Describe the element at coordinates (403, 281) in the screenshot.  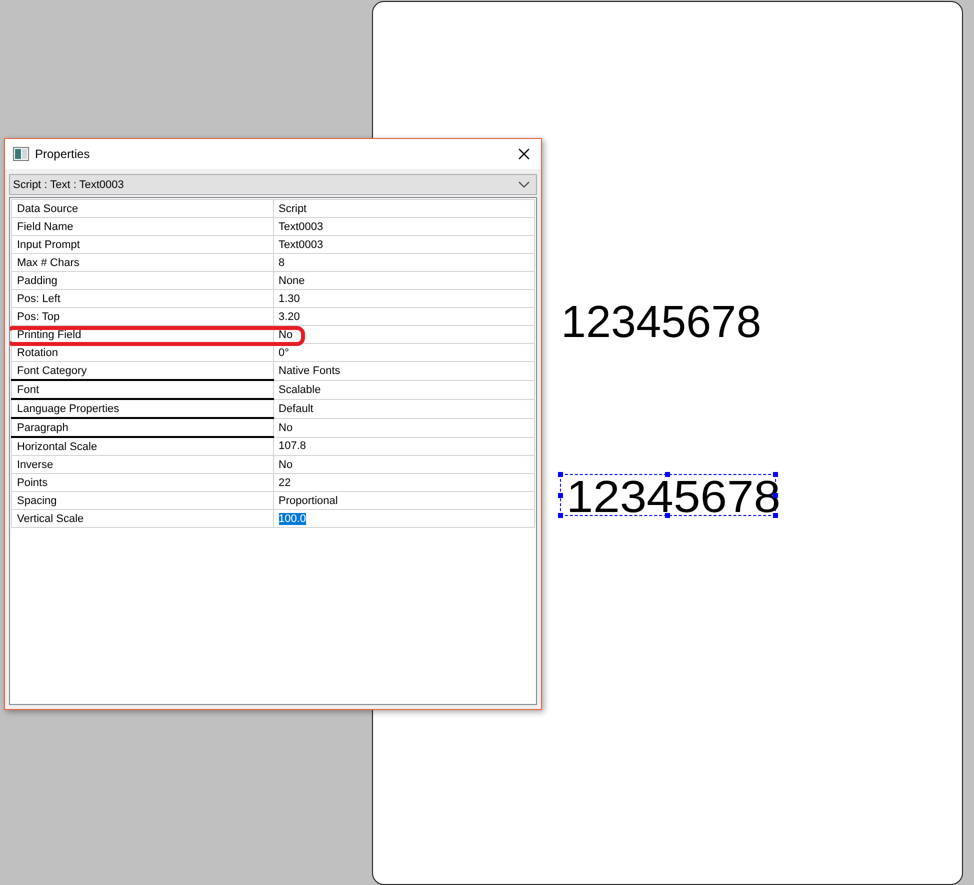
I see `property-value: None` at that location.